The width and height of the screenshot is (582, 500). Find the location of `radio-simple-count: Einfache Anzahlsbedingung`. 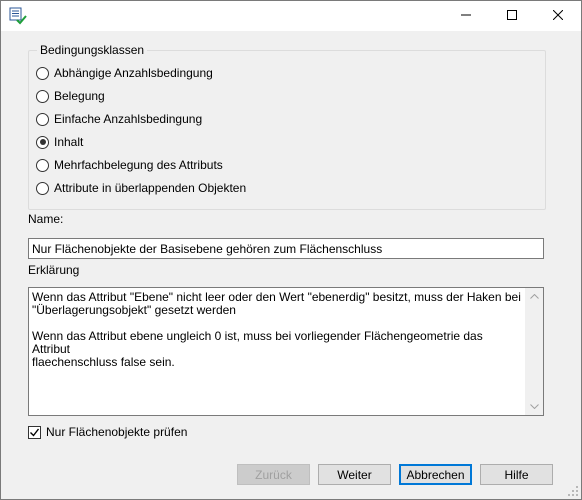

radio-simple-count: Einfache Anzahlsbedingung is located at coordinates (119, 119).